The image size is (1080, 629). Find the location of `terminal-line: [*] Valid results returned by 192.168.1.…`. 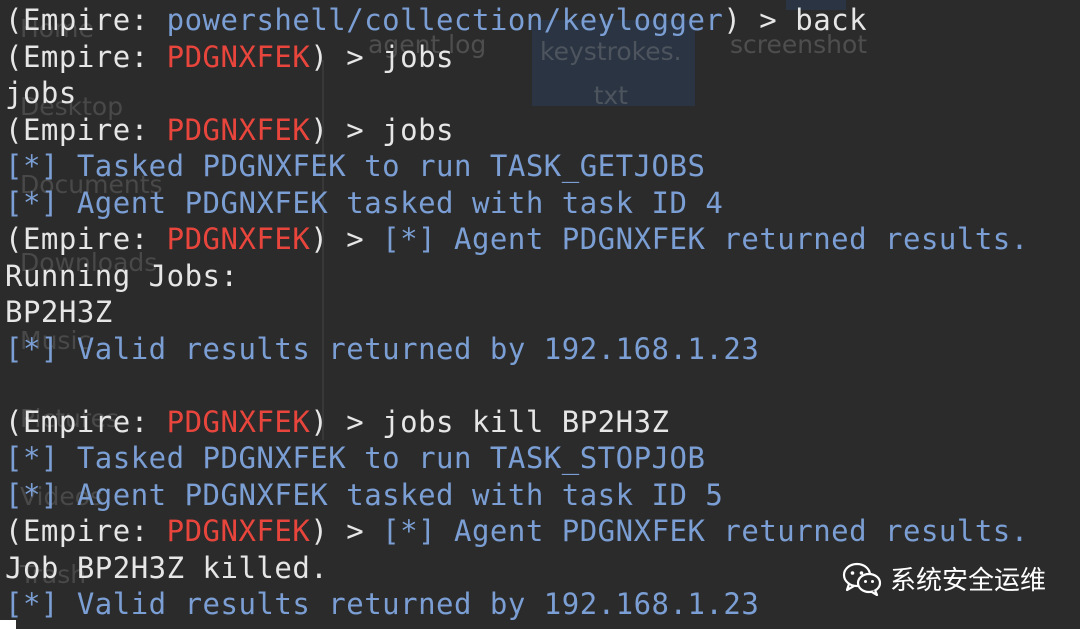

terminal-line: [*] Valid results returned by 192.168.1.… is located at coordinates (540, 349).